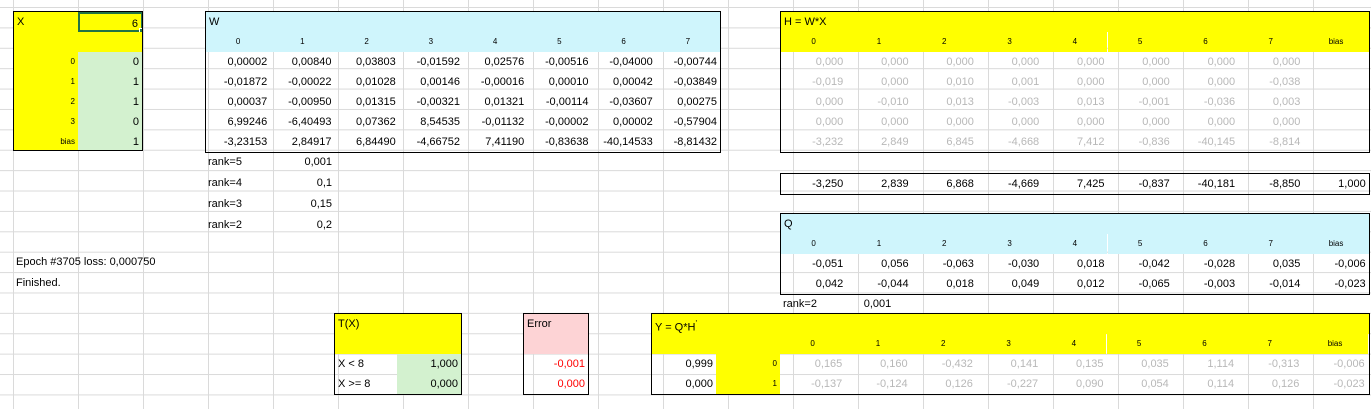 This screenshot has width=1371, height=409. What do you see at coordinates (684, 364) in the screenshot?
I see `y-output-value: 0,999` at bounding box center [684, 364].